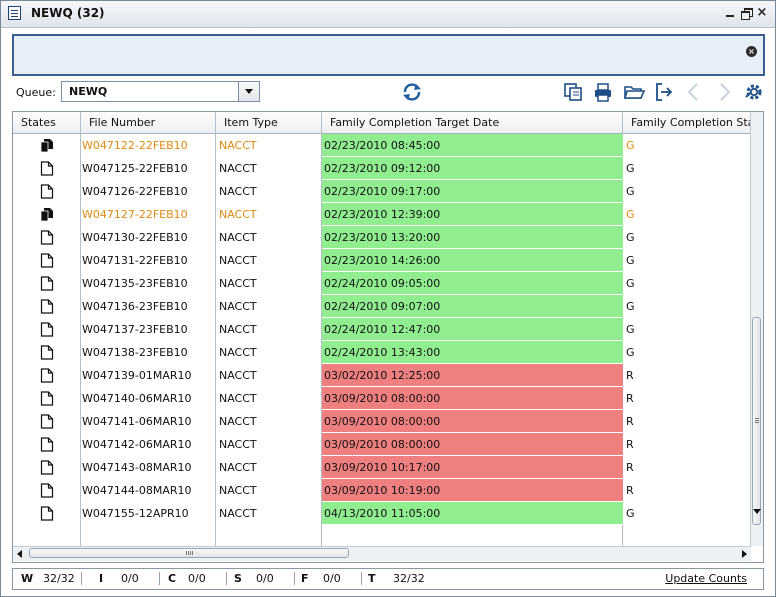  Describe the element at coordinates (135, 214) in the screenshot. I see `file-number-cell: W047127-22FEB10` at that location.